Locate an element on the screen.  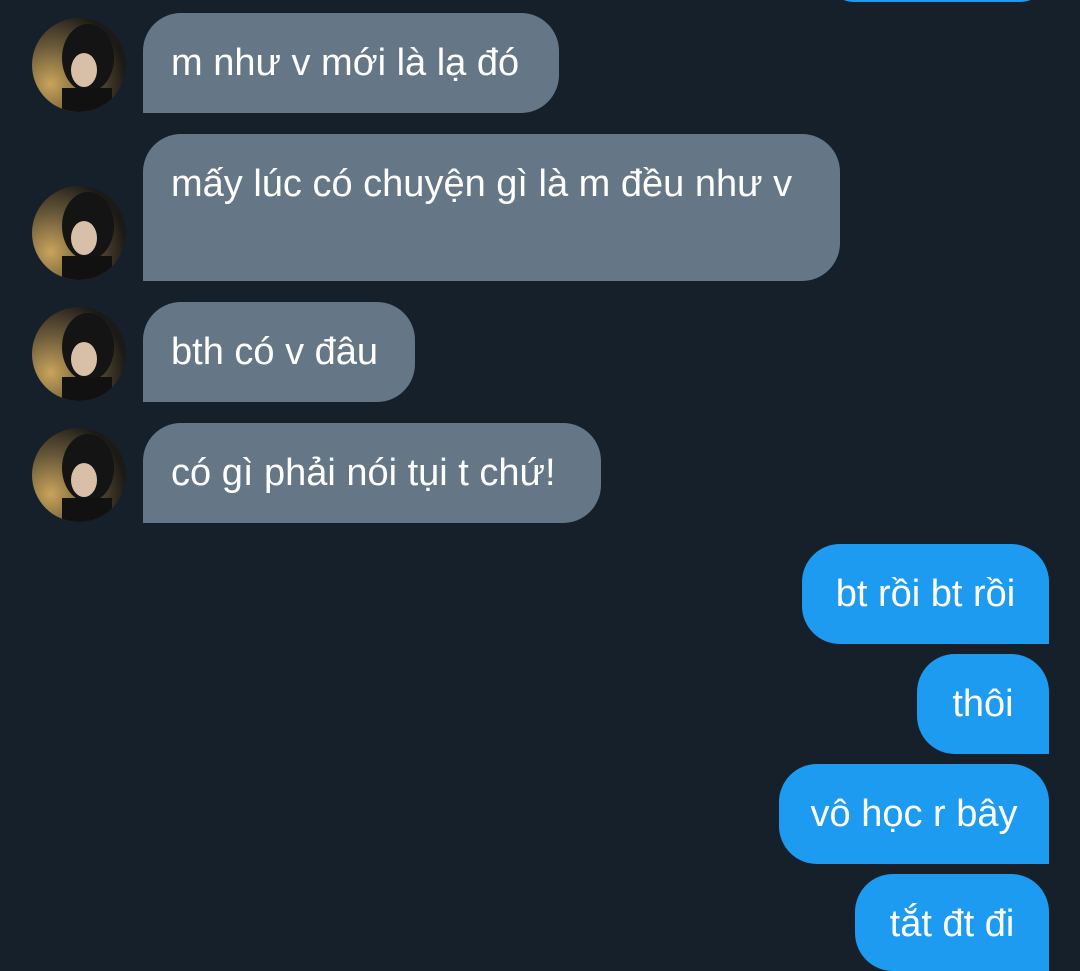
message-text: vô học r bây is located at coordinates (914, 814).